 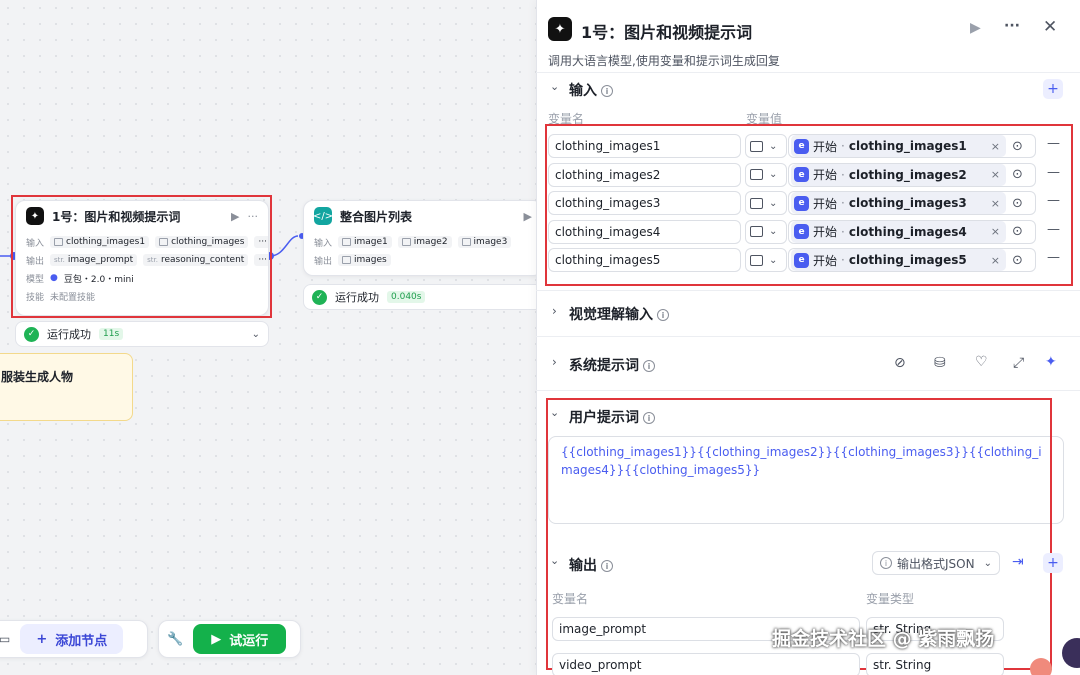 What do you see at coordinates (100, 242) in the screenshot?
I see `input-chip: clothing_images1` at bounding box center [100, 242].